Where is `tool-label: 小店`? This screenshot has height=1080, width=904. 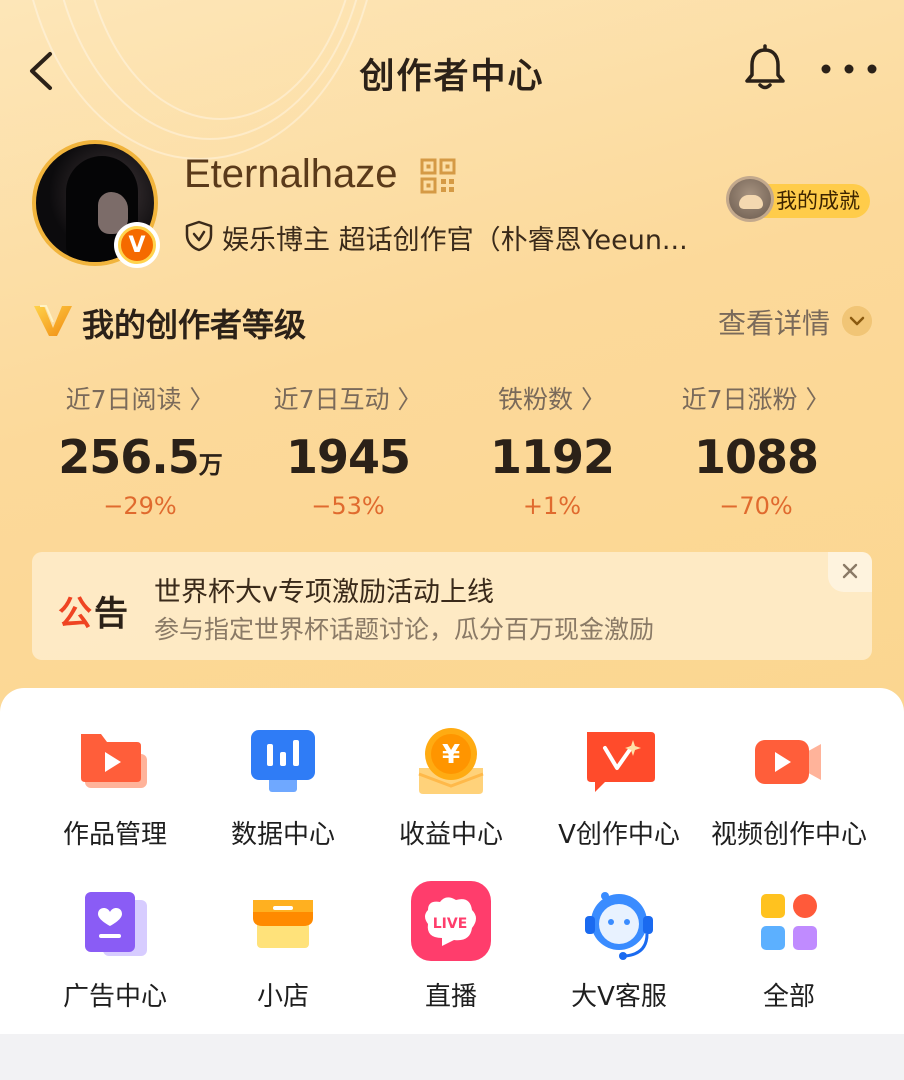 tool-label: 小店 is located at coordinates (282, 997).